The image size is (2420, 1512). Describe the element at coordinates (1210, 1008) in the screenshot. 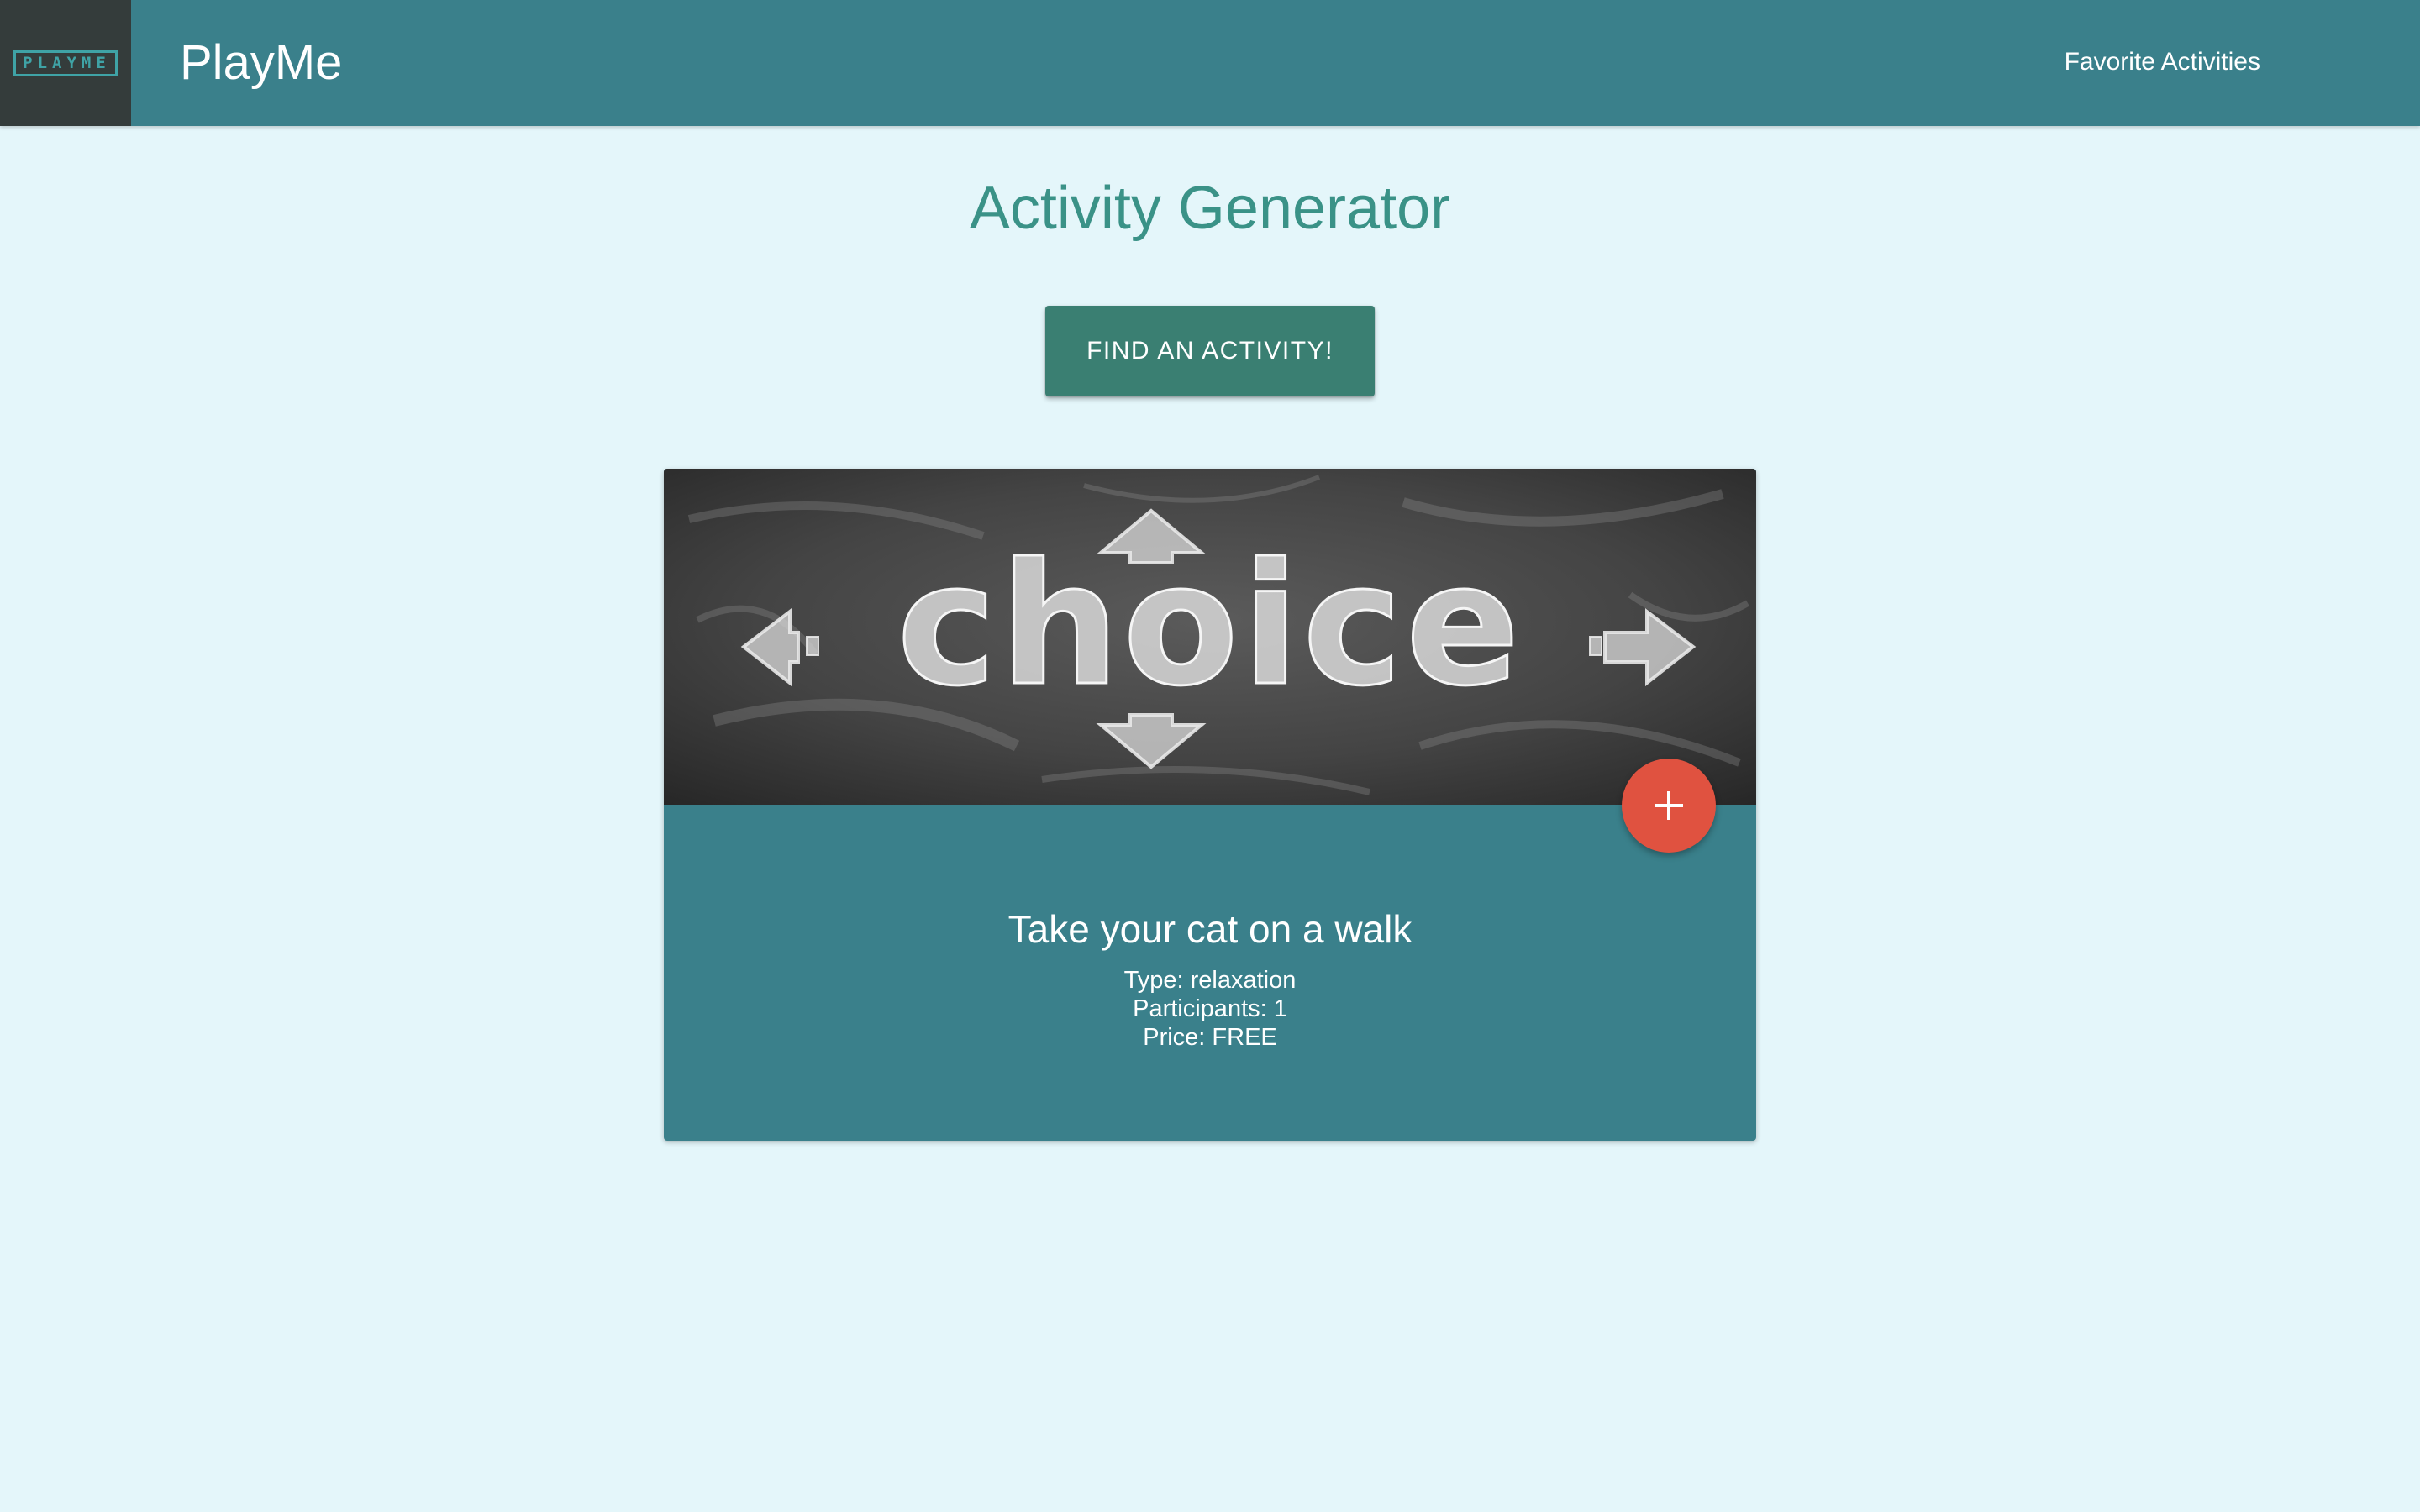

I see `activity-participants: Participants: 1` at that location.